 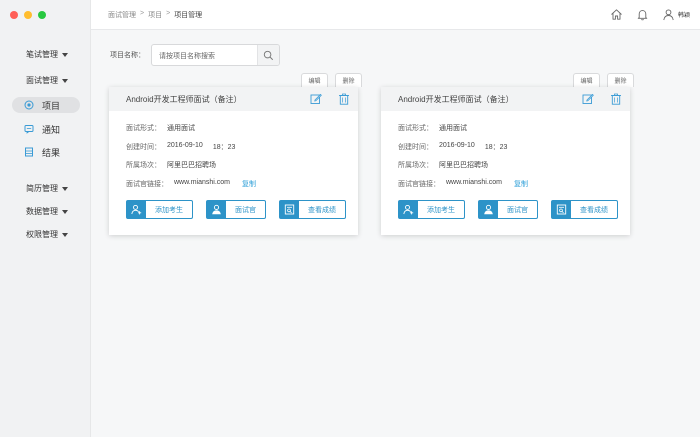 What do you see at coordinates (122, 15) in the screenshot?
I see `breadcrumb-item: 面试管理` at bounding box center [122, 15].